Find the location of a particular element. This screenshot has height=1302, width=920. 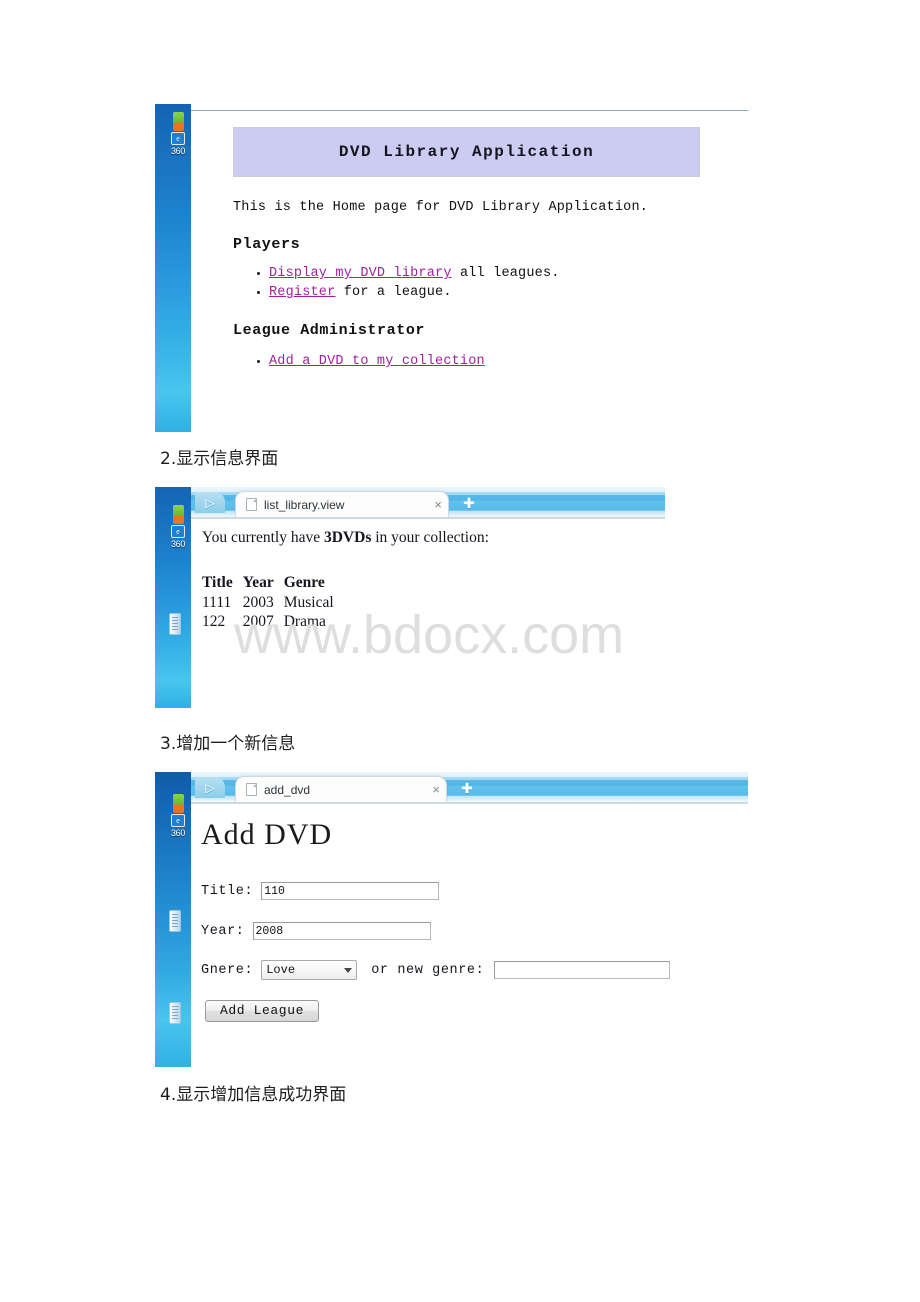

browser-tab-list-library: list_library.view × is located at coordinates (342, 504).